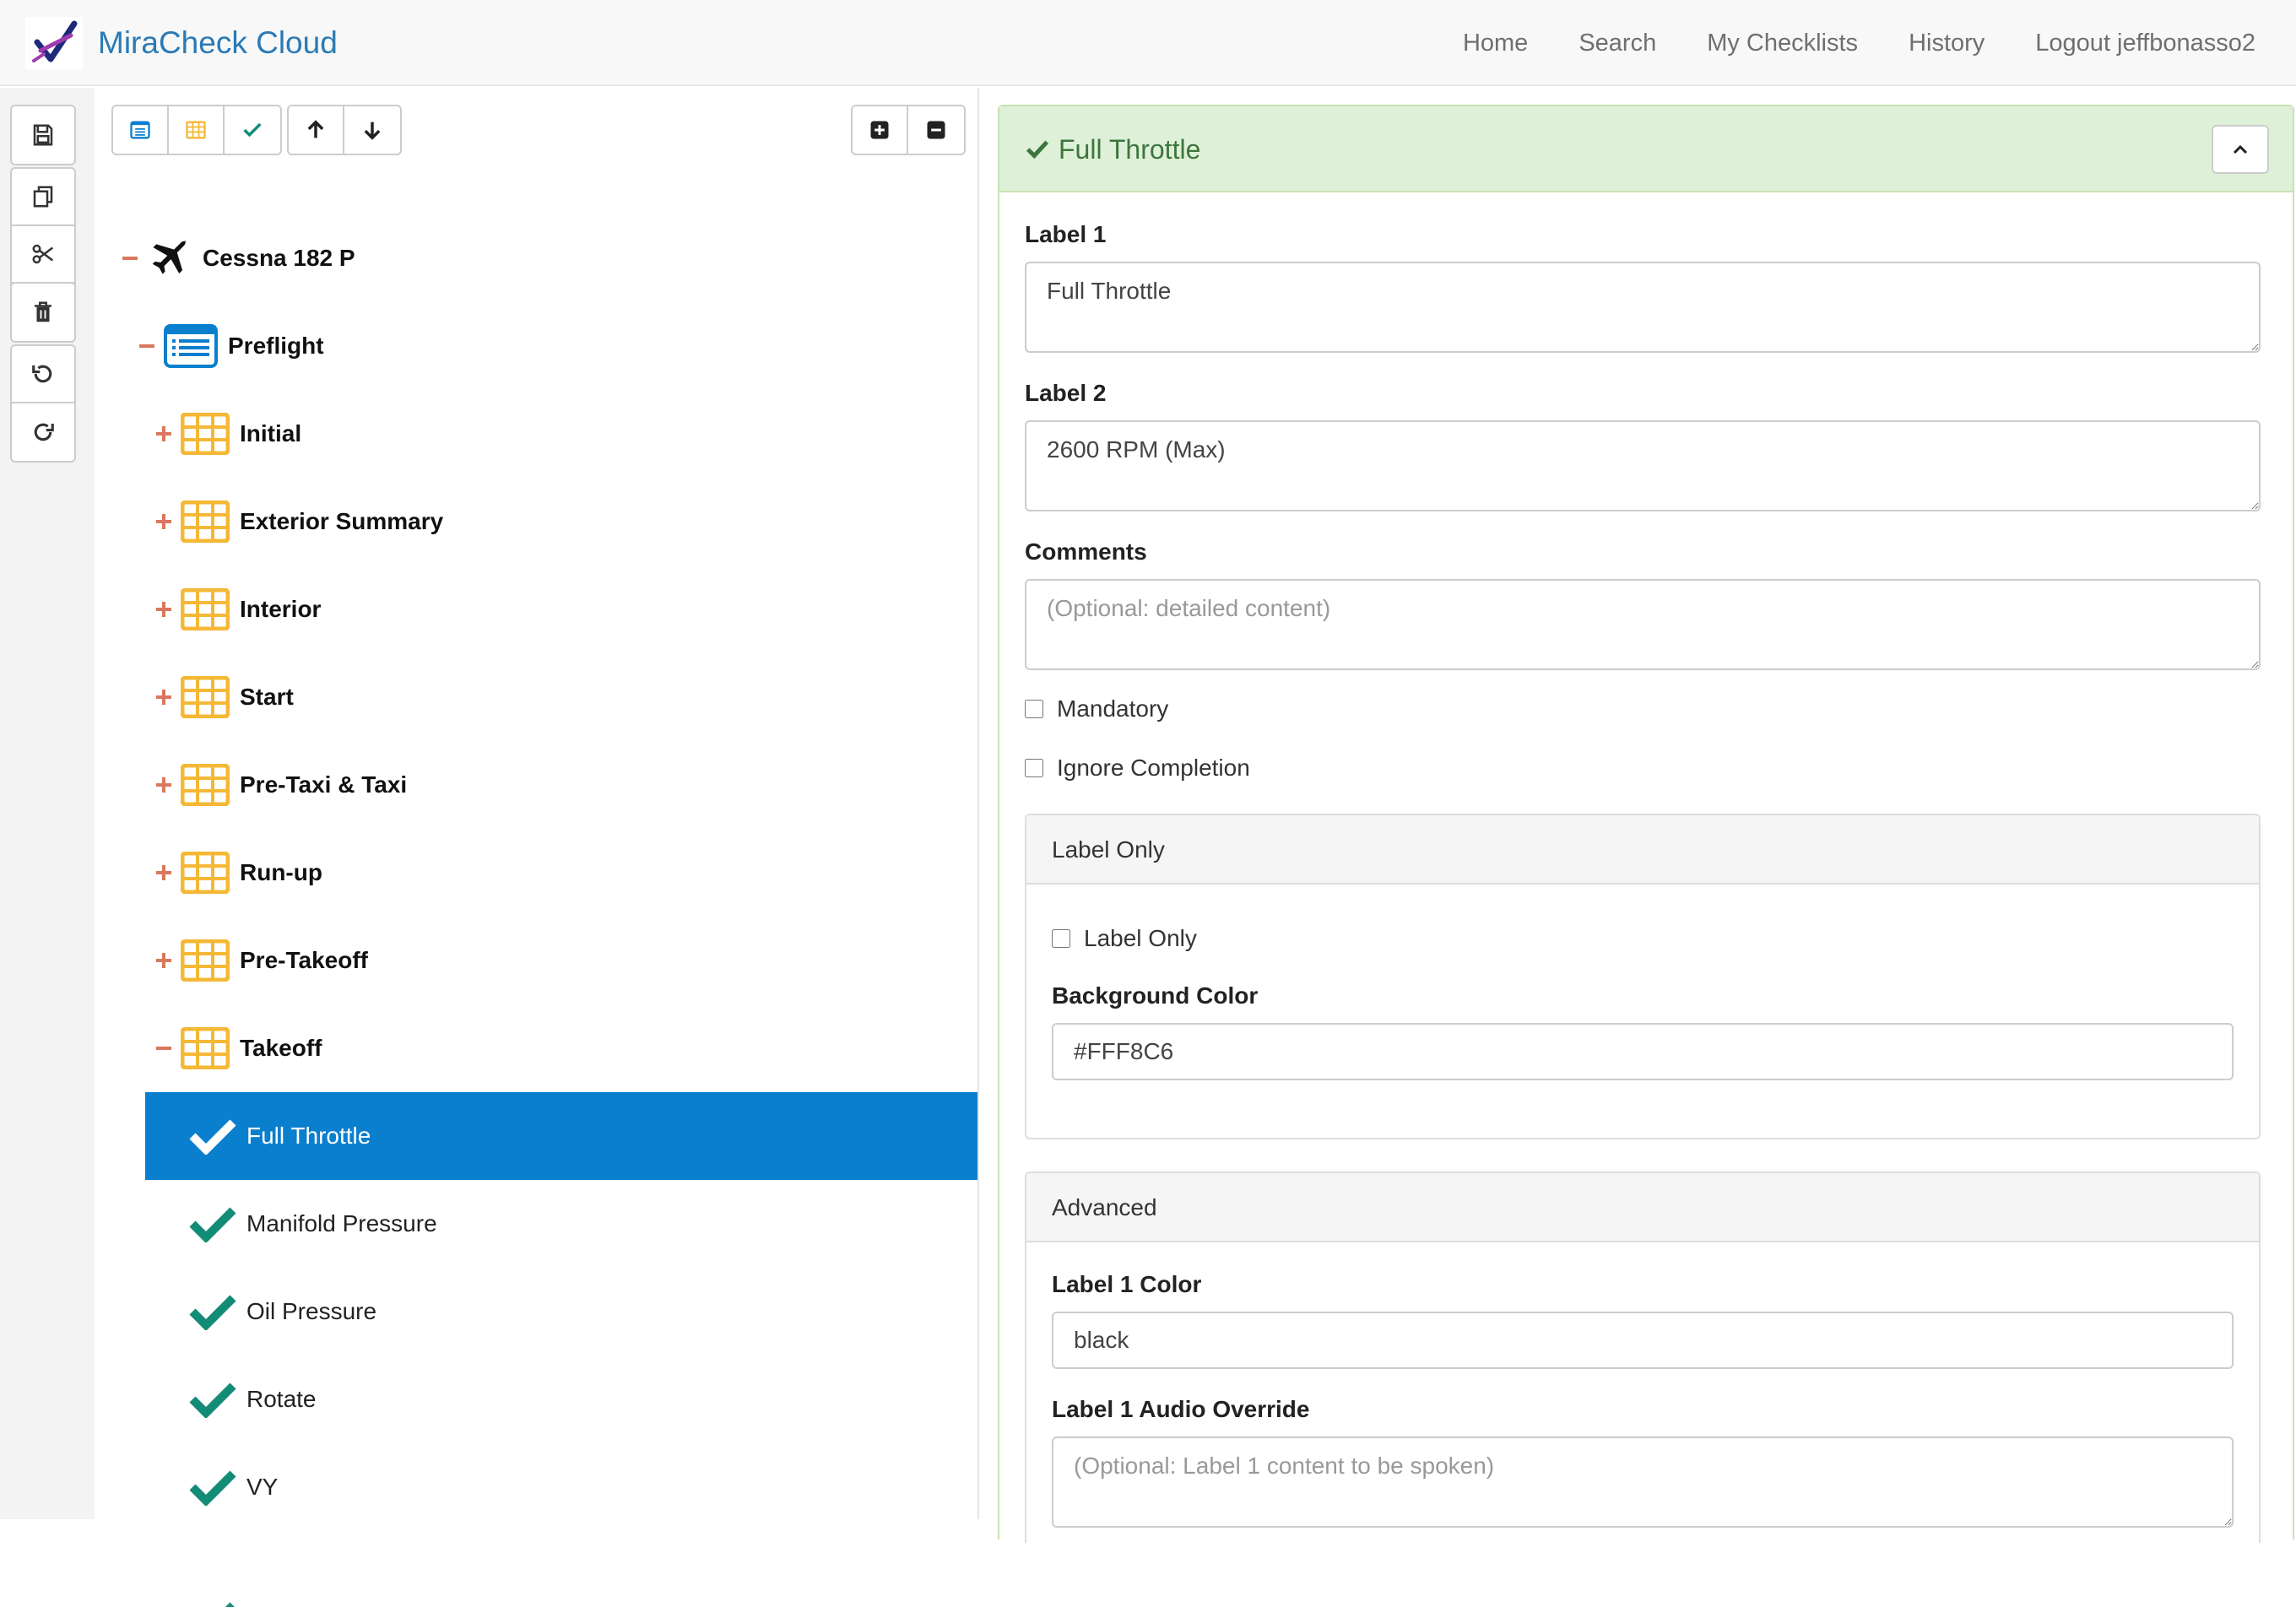 Image resolution: width=2296 pixels, height=1607 pixels. I want to click on cut-button, so click(43, 255).